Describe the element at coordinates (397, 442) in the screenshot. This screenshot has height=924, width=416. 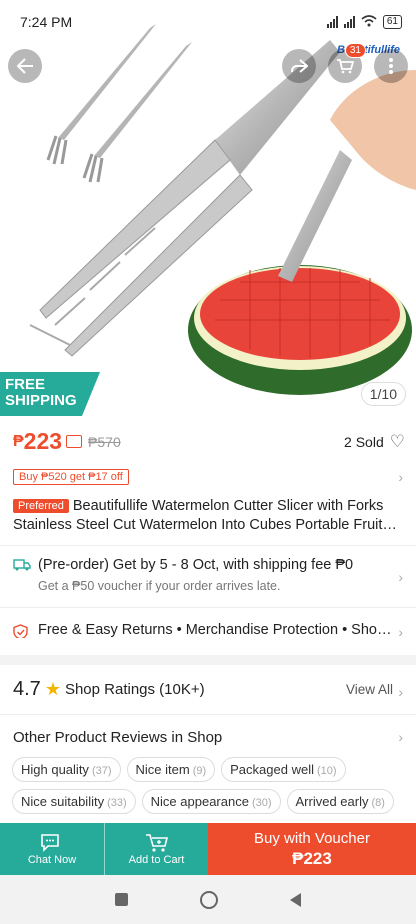
I see `heart-icon: ♡` at that location.